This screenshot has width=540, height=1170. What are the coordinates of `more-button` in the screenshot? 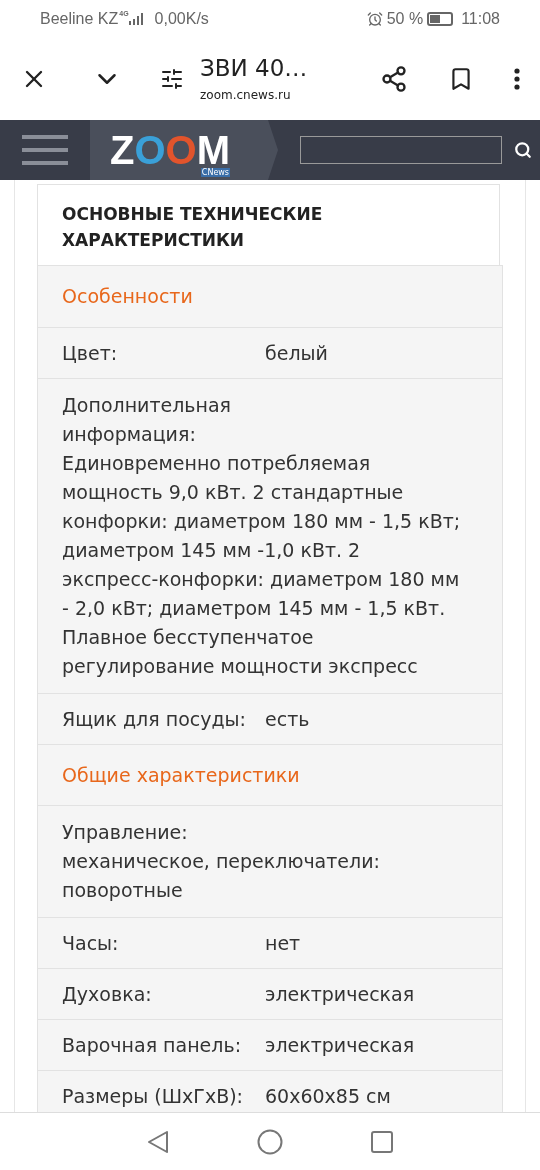 It's located at (517, 79).